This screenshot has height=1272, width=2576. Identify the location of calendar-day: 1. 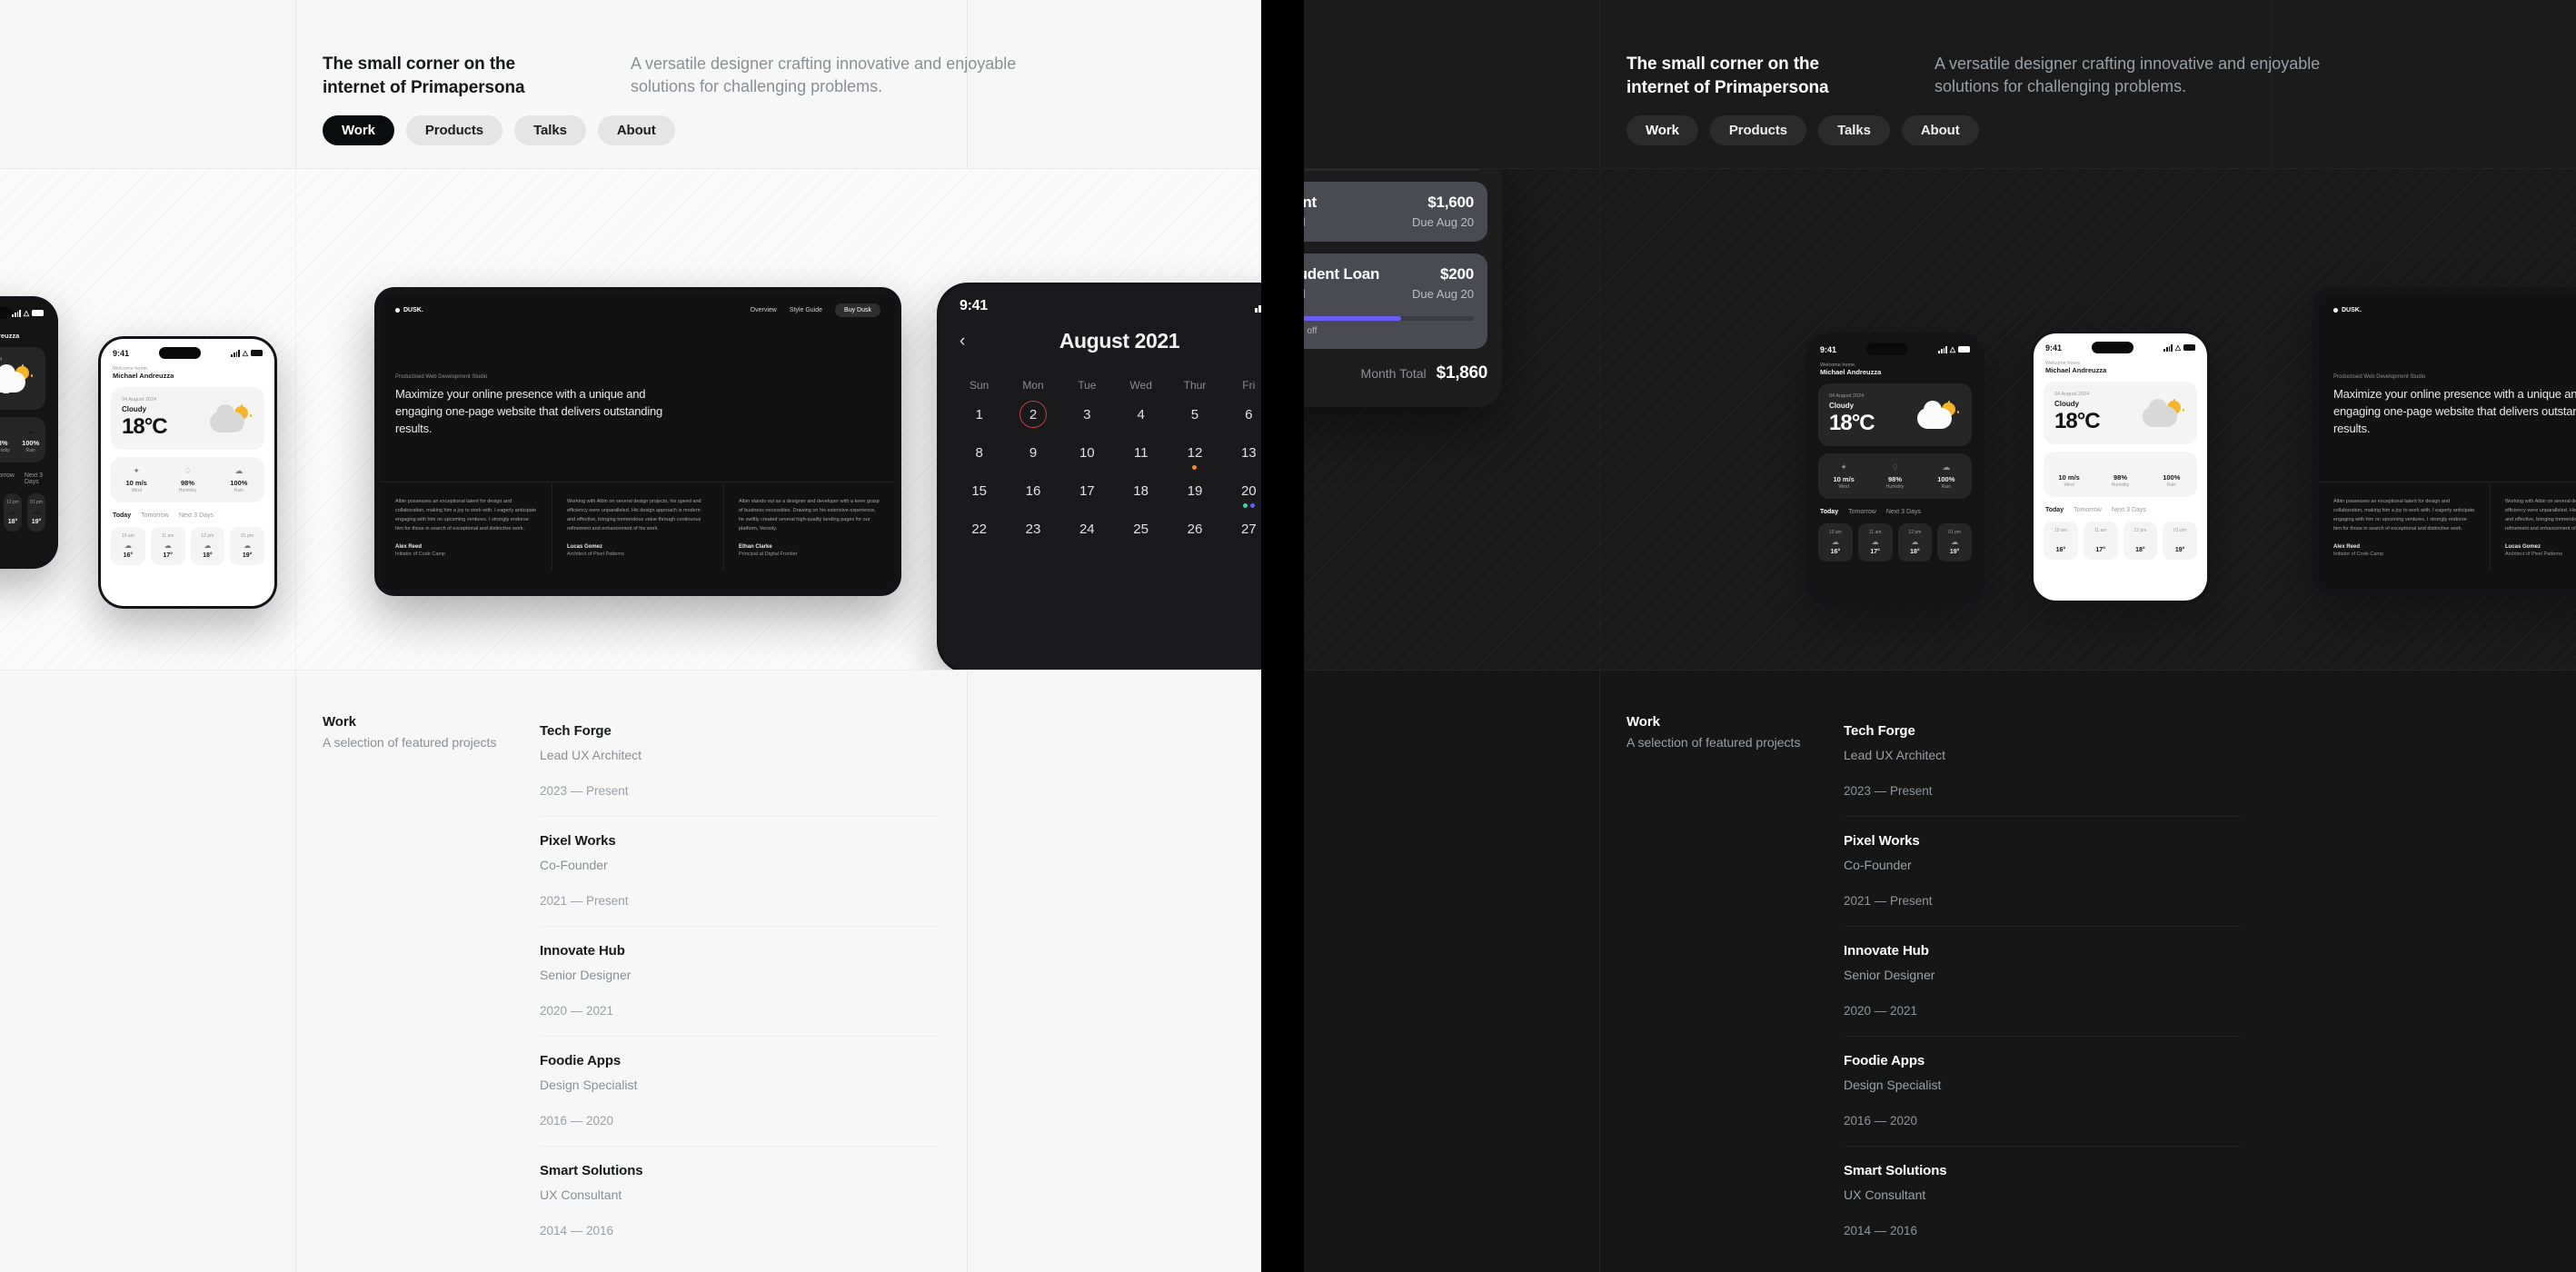
(979, 414).